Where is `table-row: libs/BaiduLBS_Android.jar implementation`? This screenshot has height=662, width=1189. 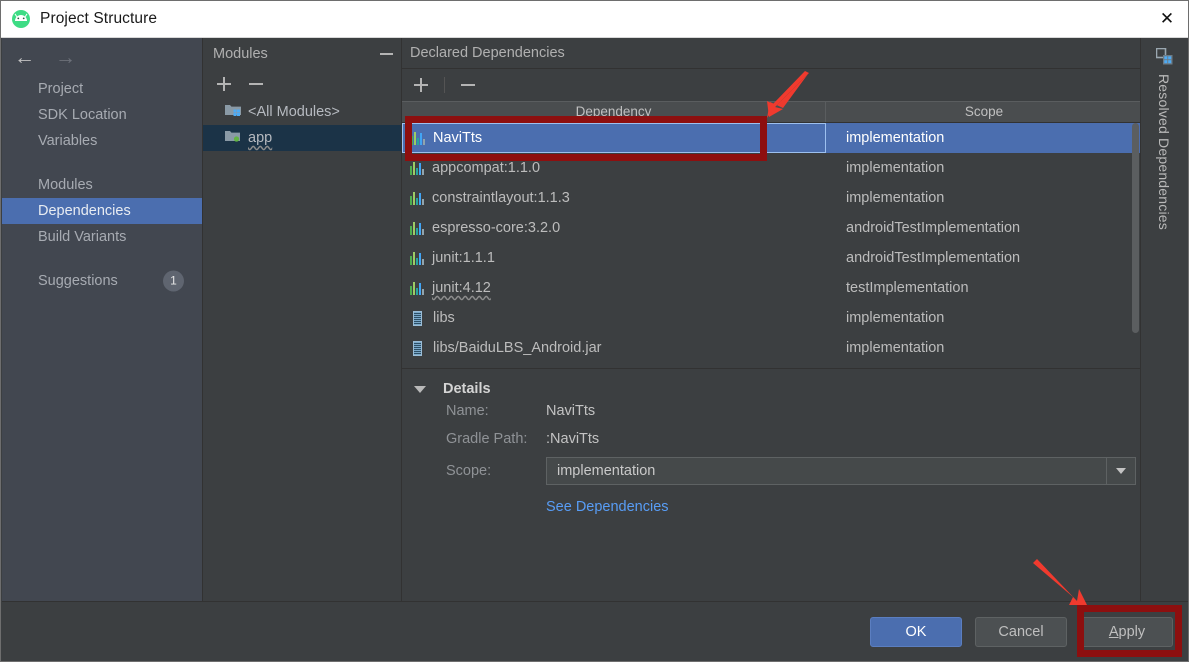
table-row: libs/BaiduLBS_Android.jar implementation is located at coordinates (772, 348).